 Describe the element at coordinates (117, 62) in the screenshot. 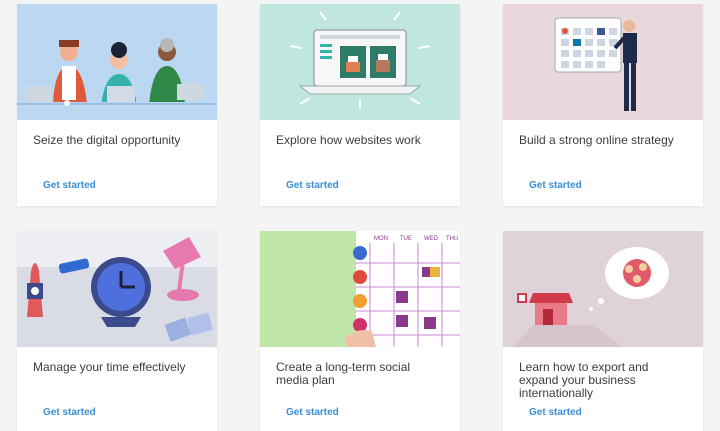

I see `people-illustration` at that location.